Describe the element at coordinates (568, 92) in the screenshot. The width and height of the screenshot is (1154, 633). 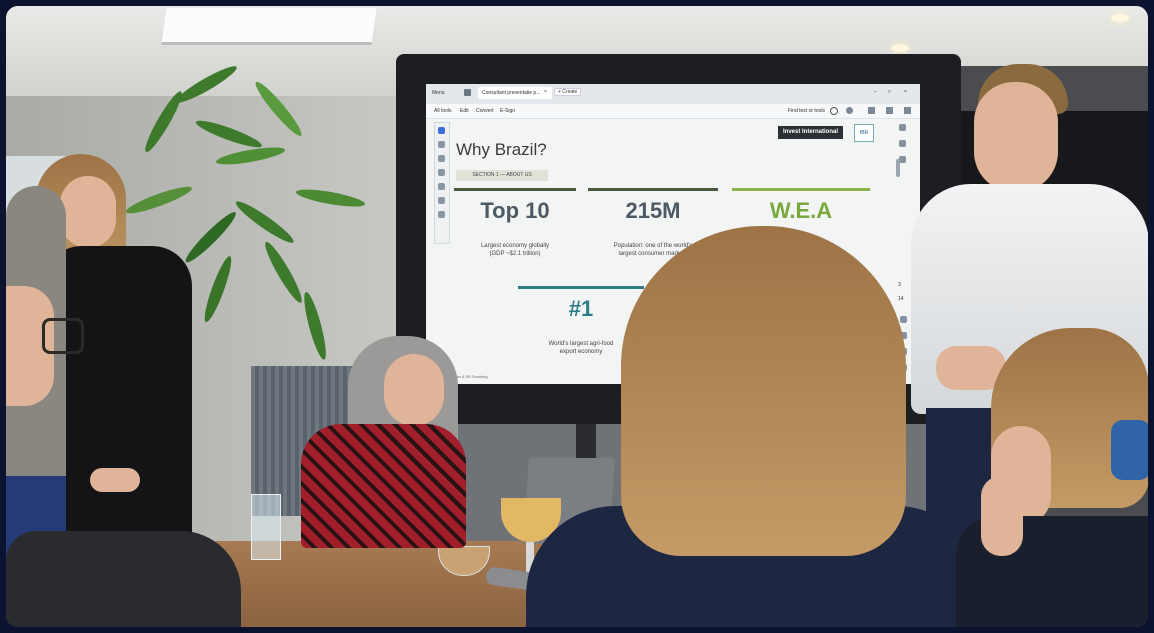
I see `create-button: + Create` at that location.